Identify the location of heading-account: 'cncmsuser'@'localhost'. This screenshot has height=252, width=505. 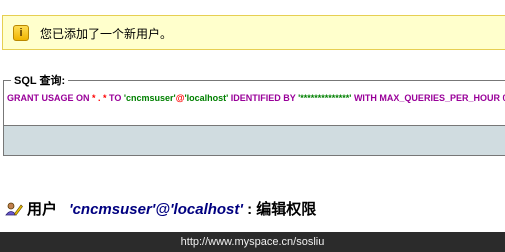
(156, 209).